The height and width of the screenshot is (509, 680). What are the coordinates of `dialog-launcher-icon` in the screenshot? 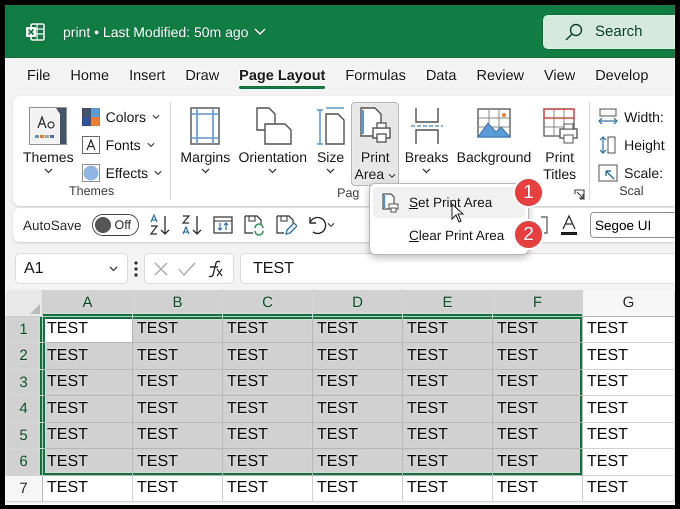 It's located at (580, 194).